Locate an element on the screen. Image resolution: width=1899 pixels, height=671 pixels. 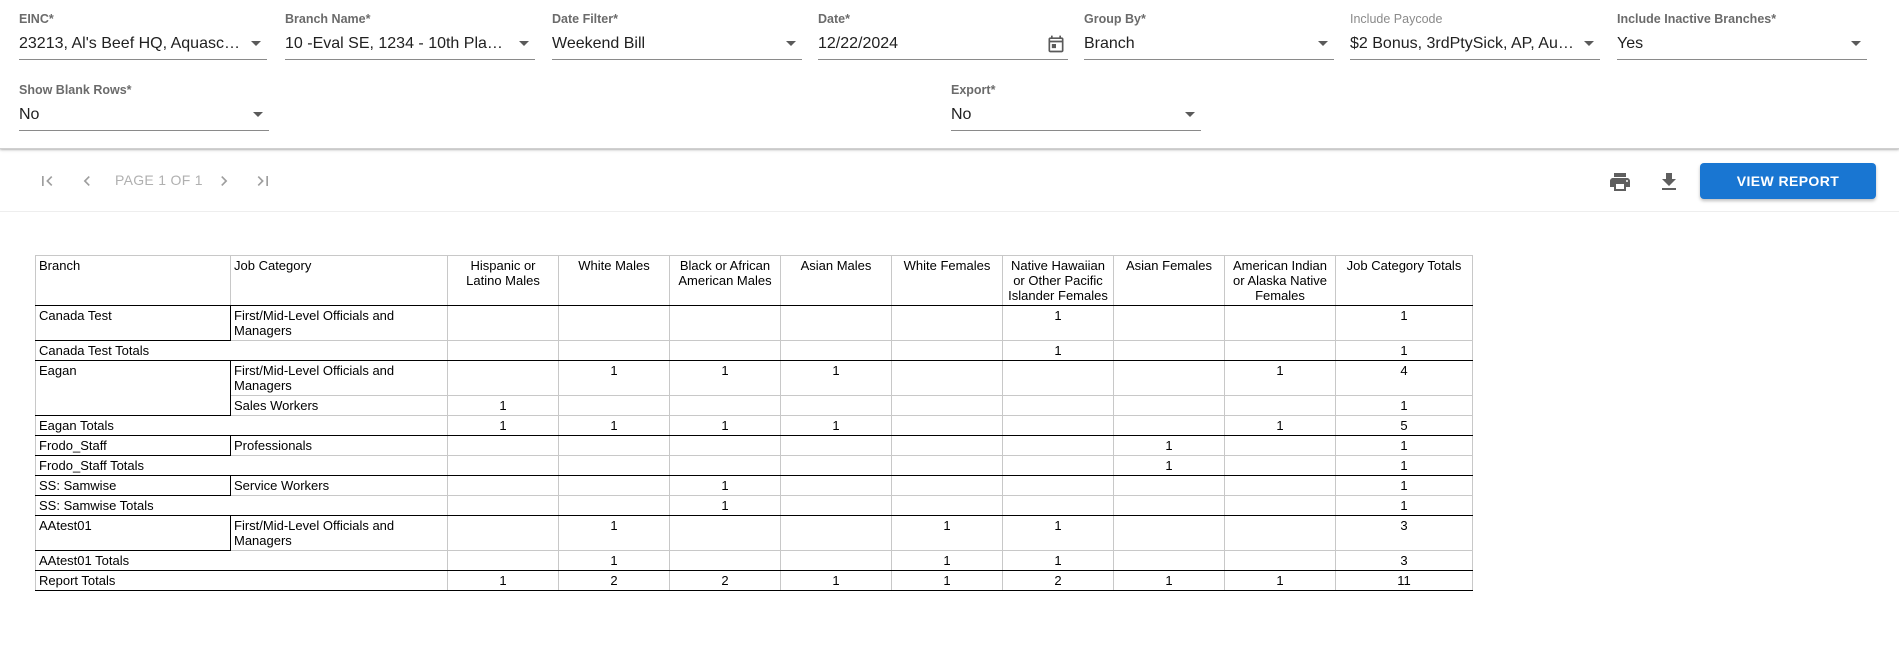
include-inactive-value: Yes is located at coordinates (1630, 43).